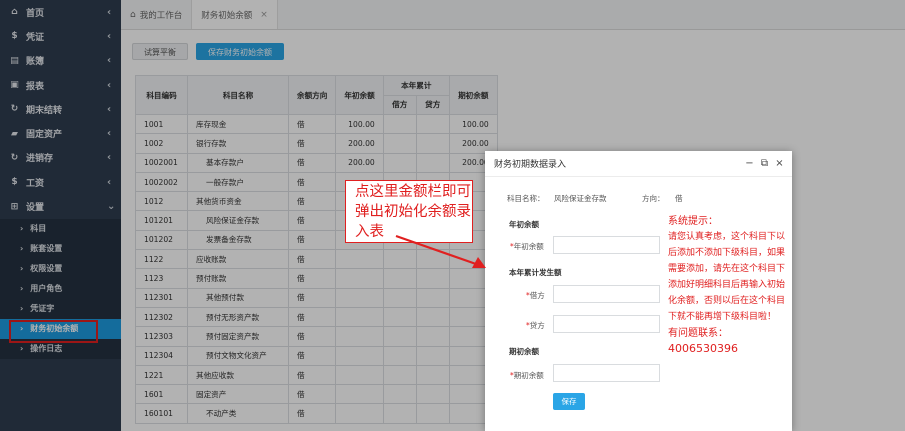 This screenshot has width=905, height=431. Describe the element at coordinates (749, 163) in the screenshot. I see `minimize-icon: −` at that location.